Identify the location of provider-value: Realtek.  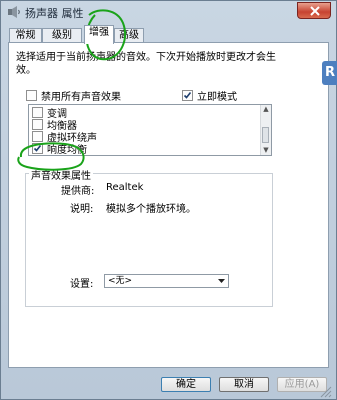
(125, 187).